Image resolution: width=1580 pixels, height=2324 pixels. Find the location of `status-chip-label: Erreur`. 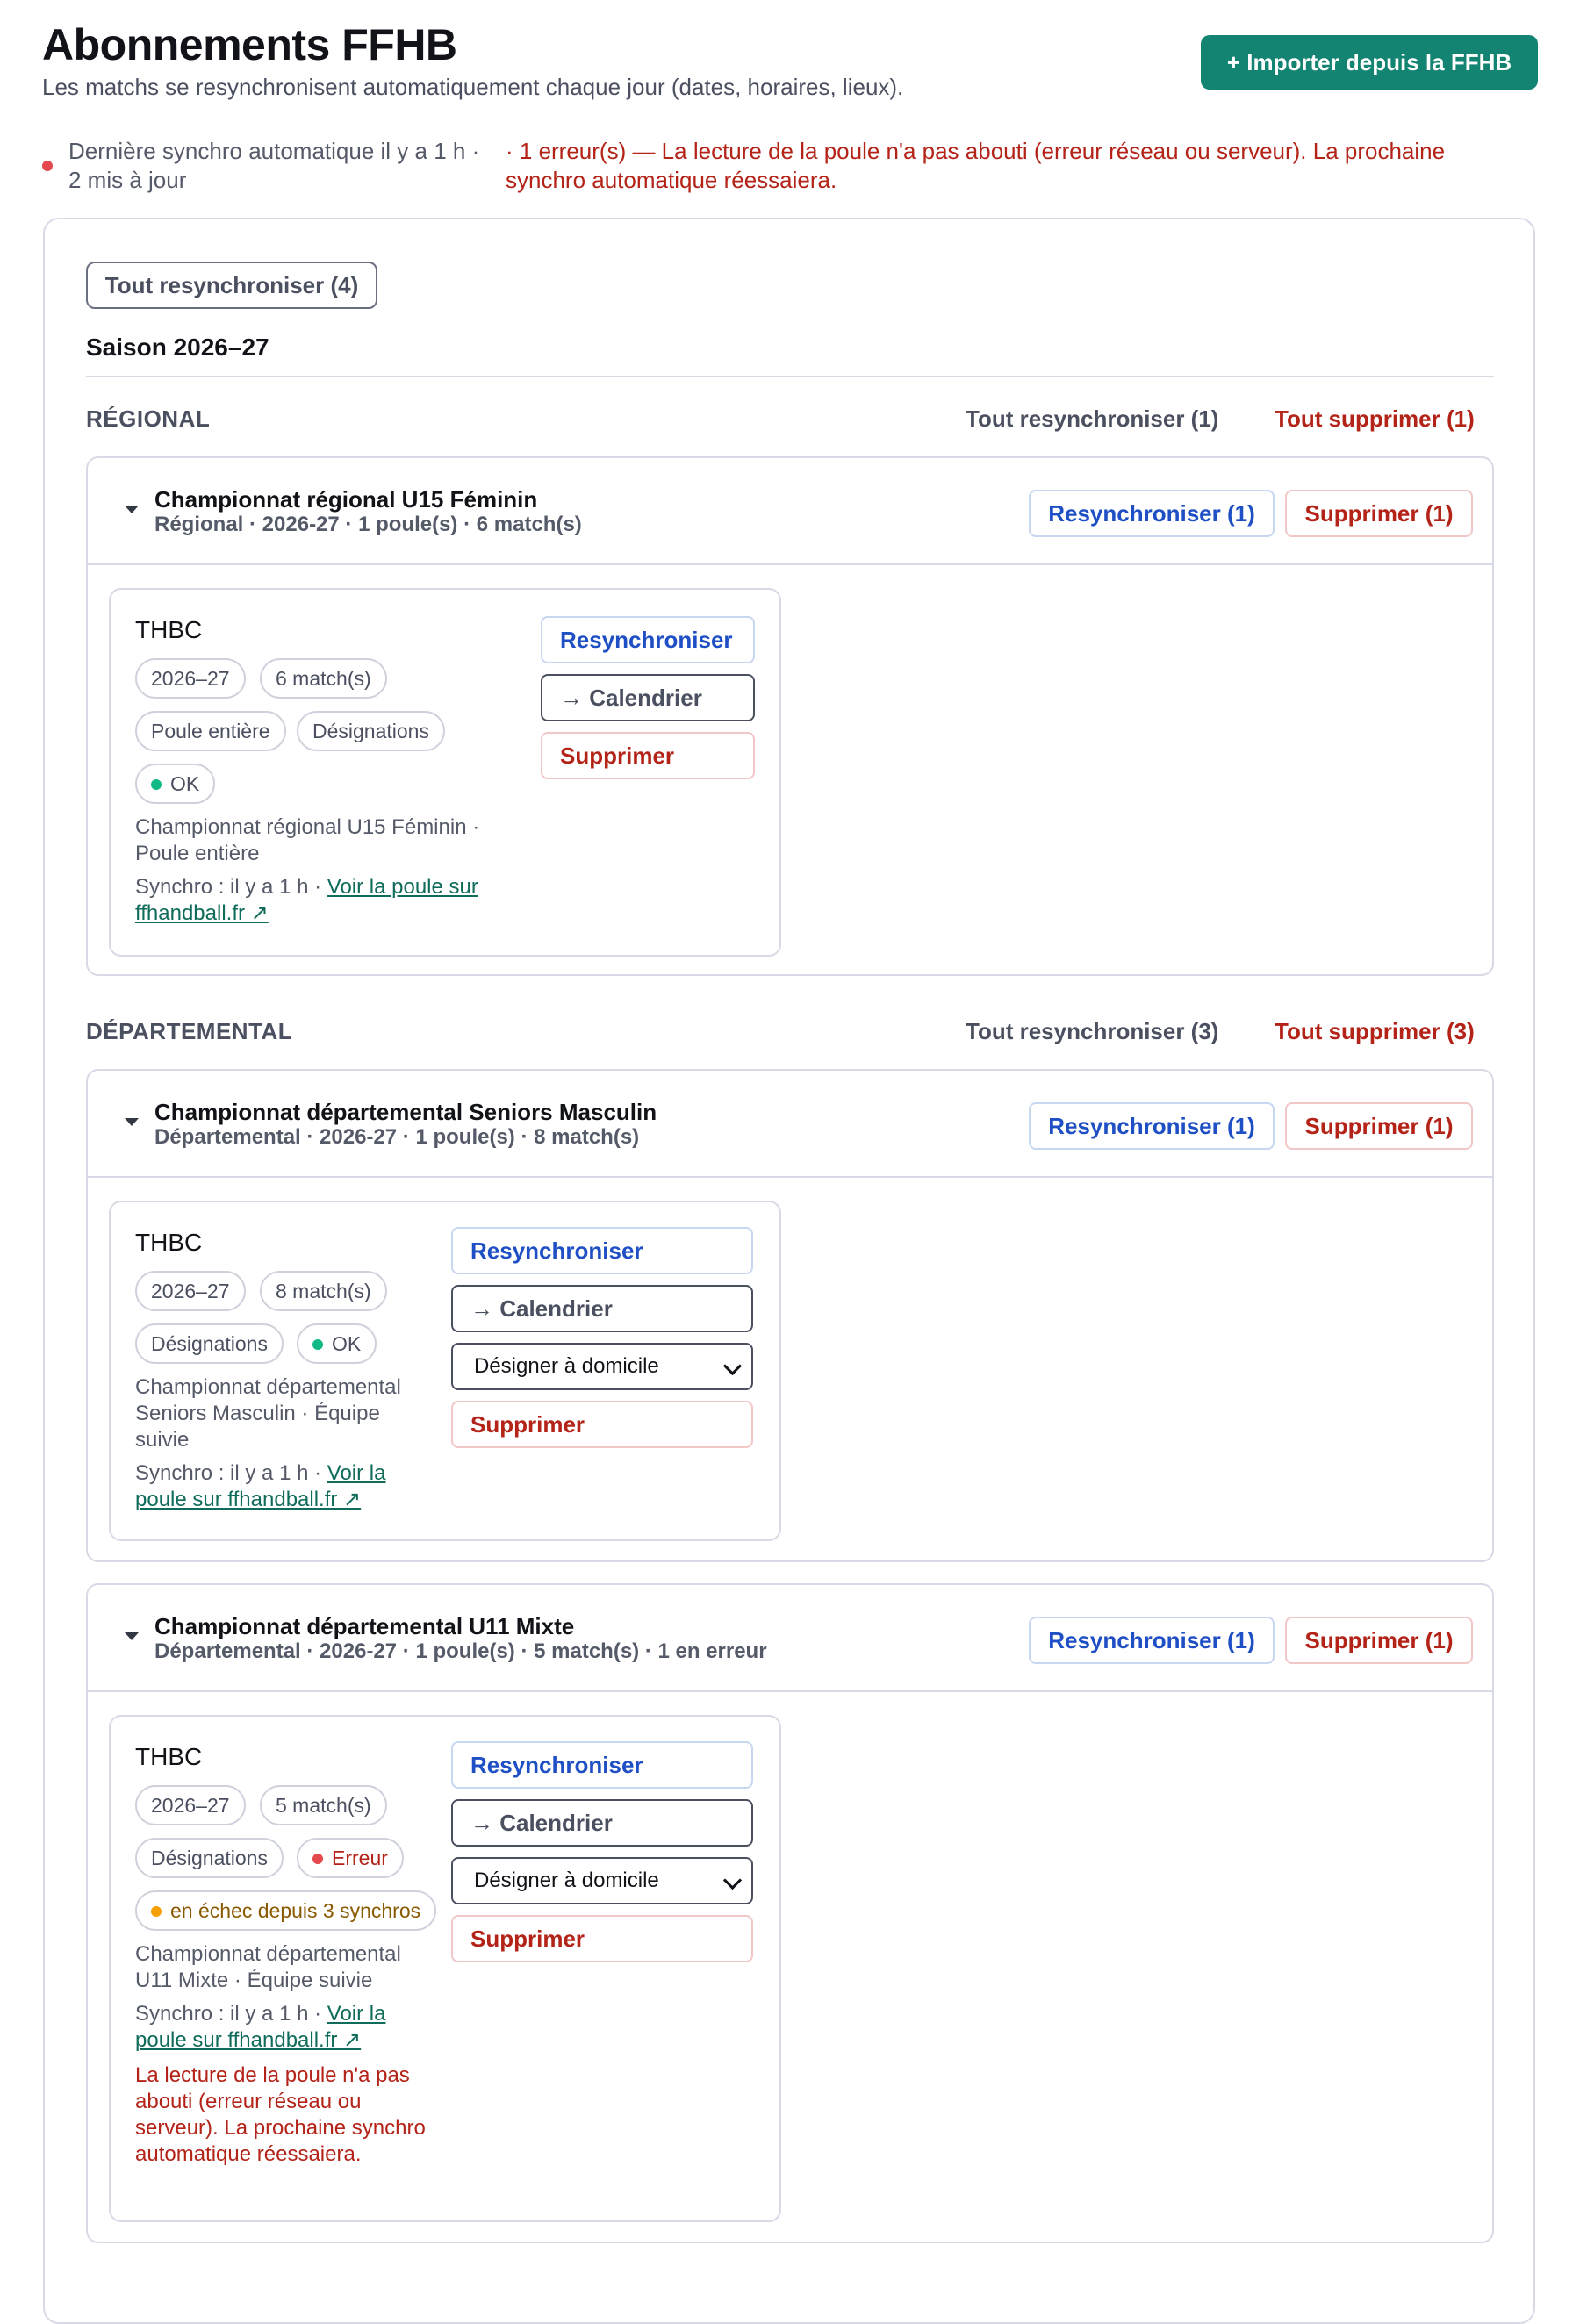

status-chip-label: Erreur is located at coordinates (360, 1858).